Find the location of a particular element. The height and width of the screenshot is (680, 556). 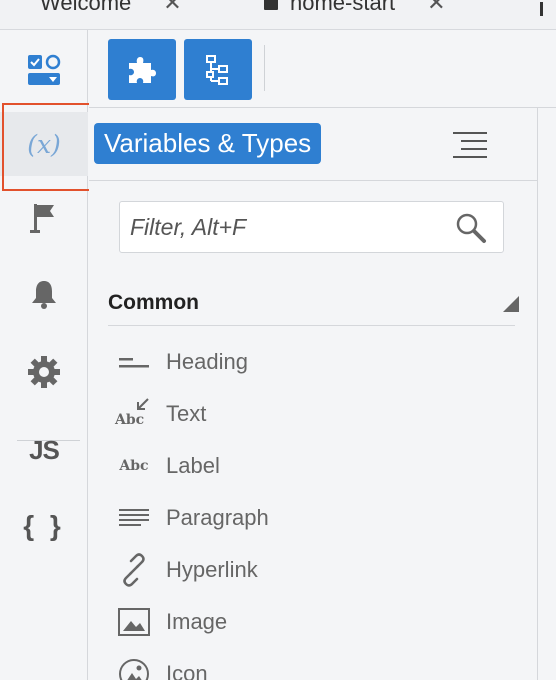

structure-button is located at coordinates (218, 69).